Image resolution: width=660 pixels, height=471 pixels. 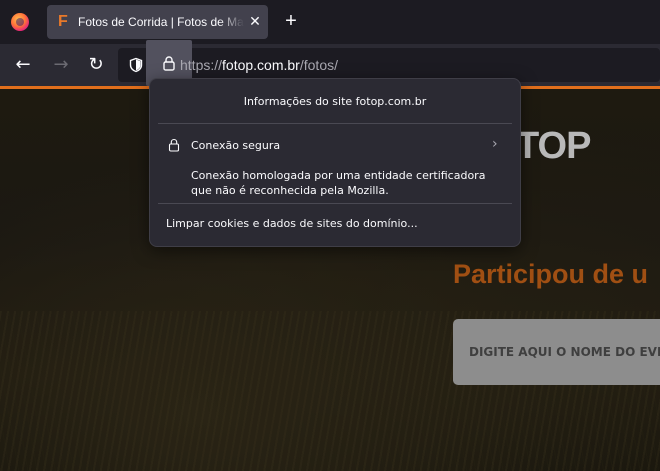 What do you see at coordinates (318, 65) in the screenshot?
I see `url-path: /fotos/` at bounding box center [318, 65].